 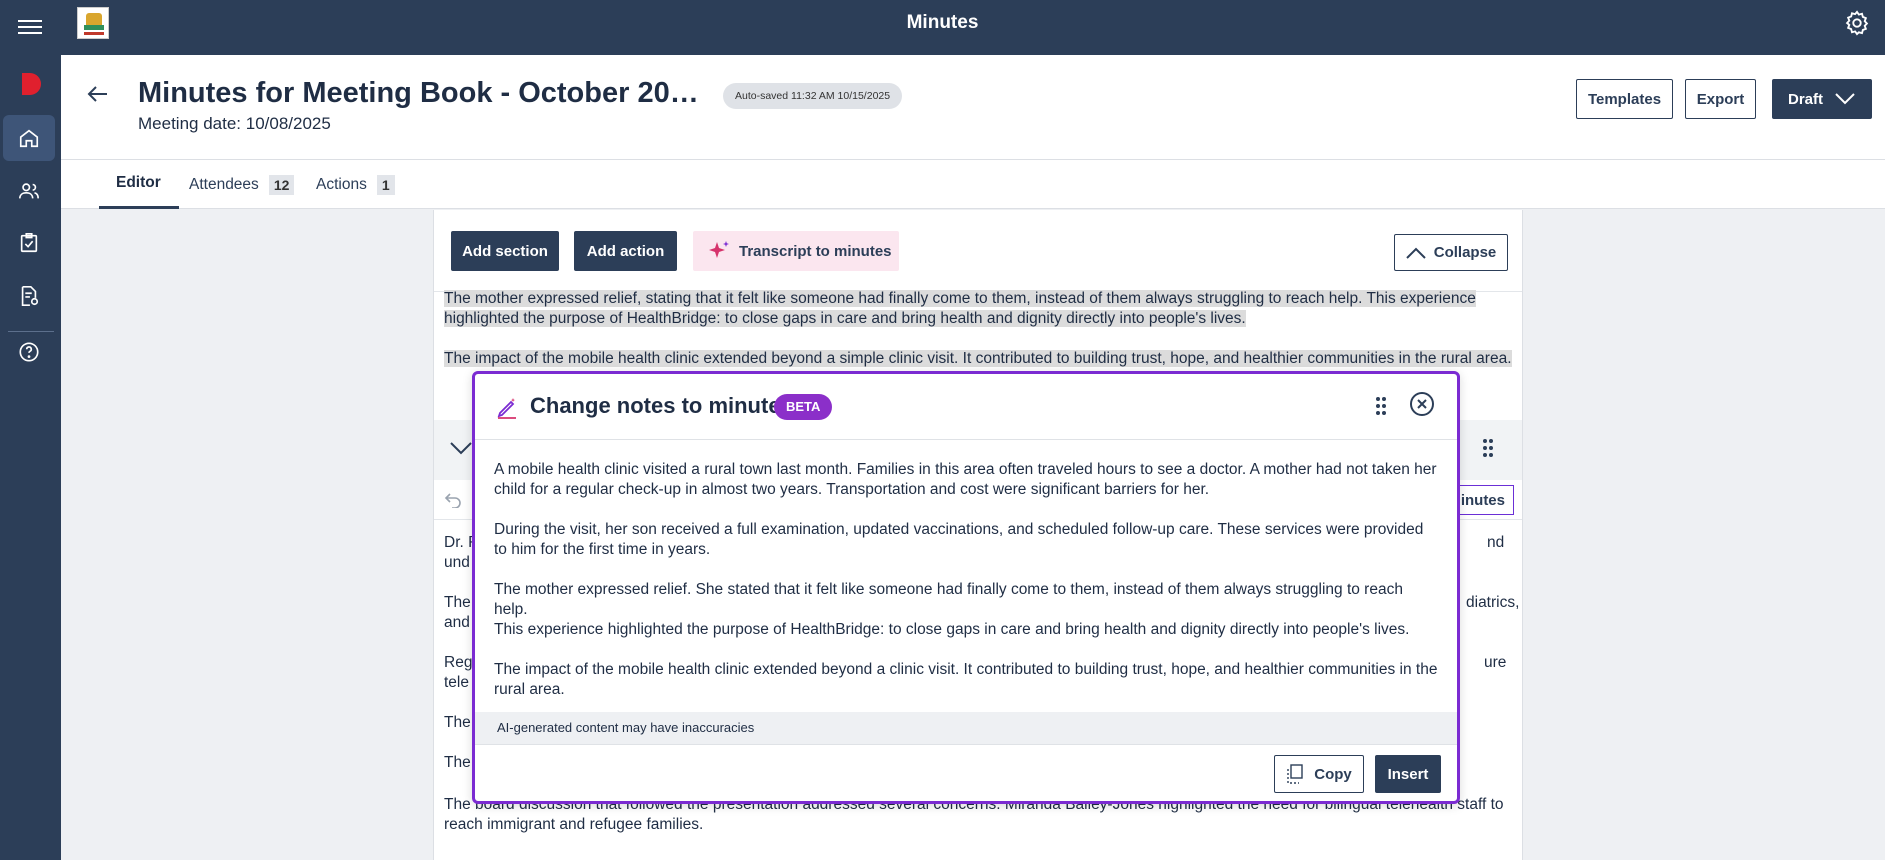 I want to click on tab-editor: Editor, so click(x=139, y=184).